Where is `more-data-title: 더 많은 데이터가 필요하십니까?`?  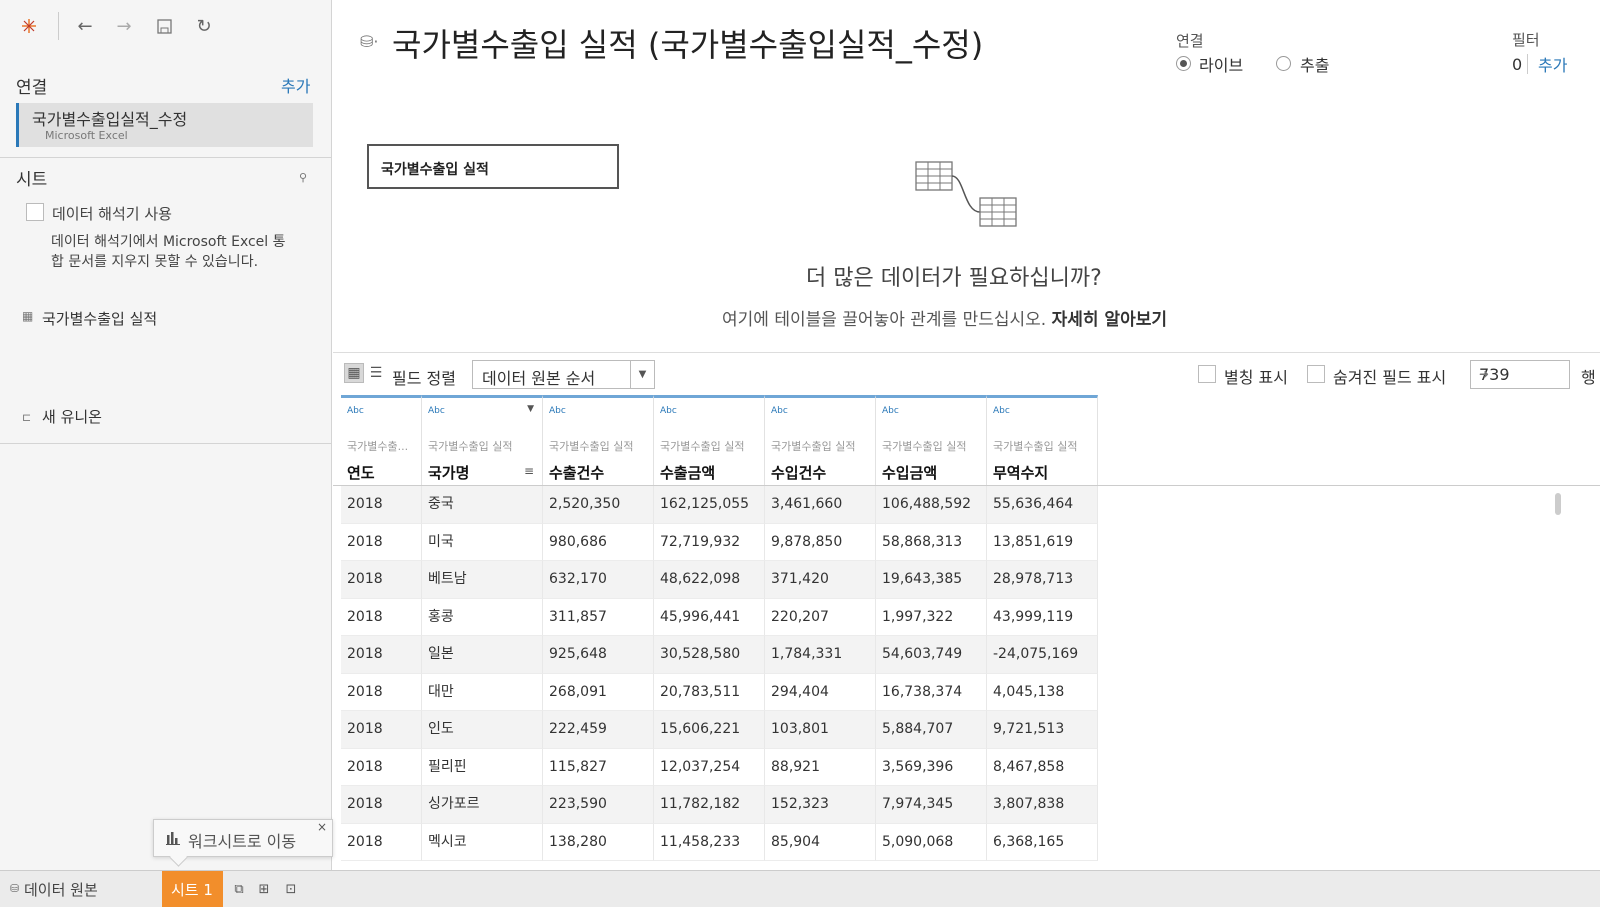
more-data-title: 더 많은 데이터가 필요하십니까? is located at coordinates (954, 278).